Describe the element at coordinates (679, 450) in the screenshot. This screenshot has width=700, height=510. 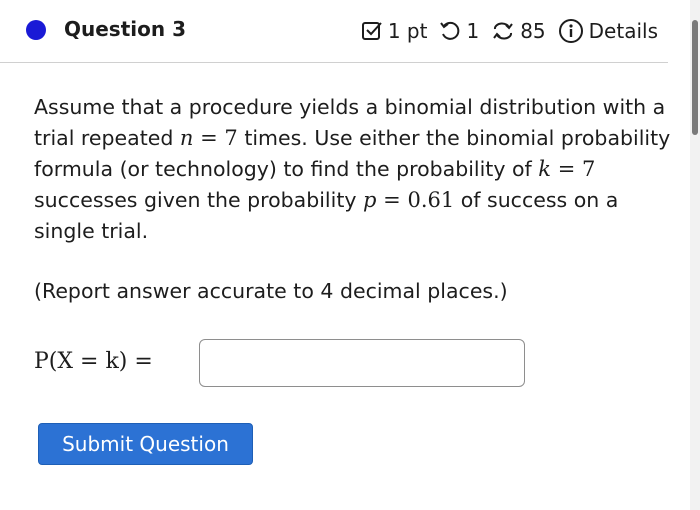
I see `scrollbar-gap` at that location.